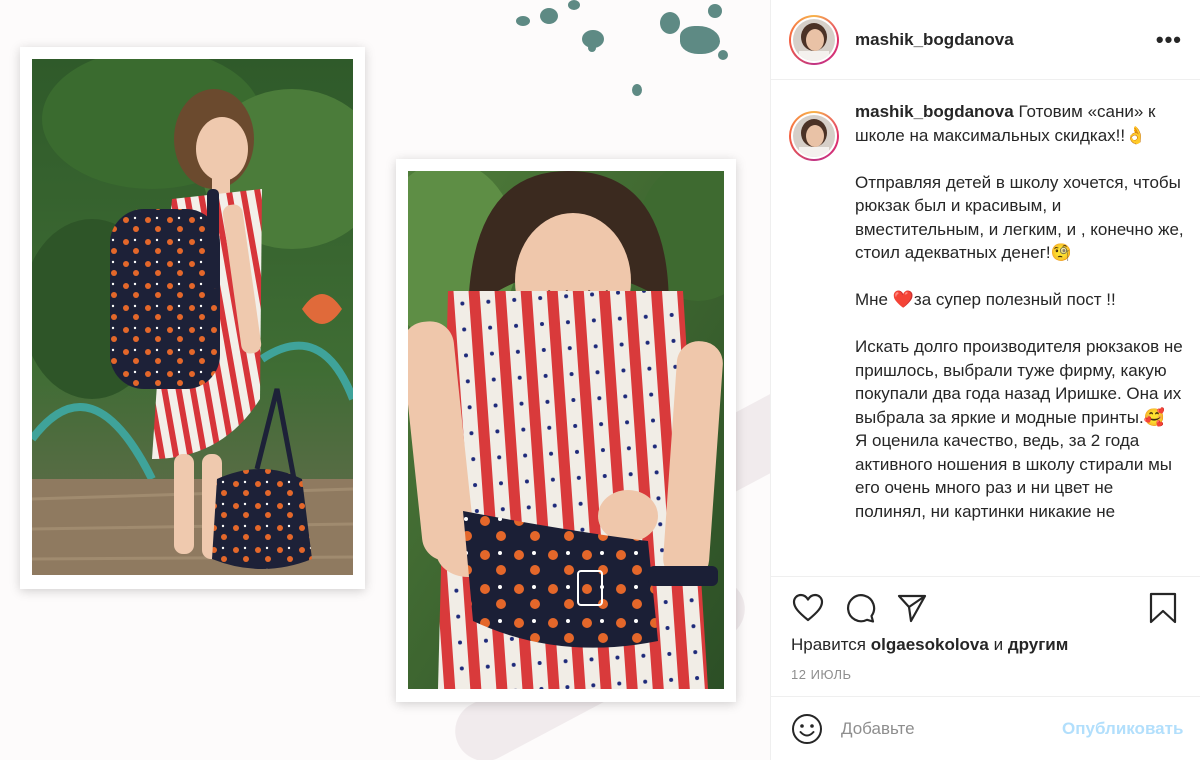  What do you see at coordinates (985, 674) in the screenshot?
I see `post-date: 12 ИЮЛЬ` at bounding box center [985, 674].